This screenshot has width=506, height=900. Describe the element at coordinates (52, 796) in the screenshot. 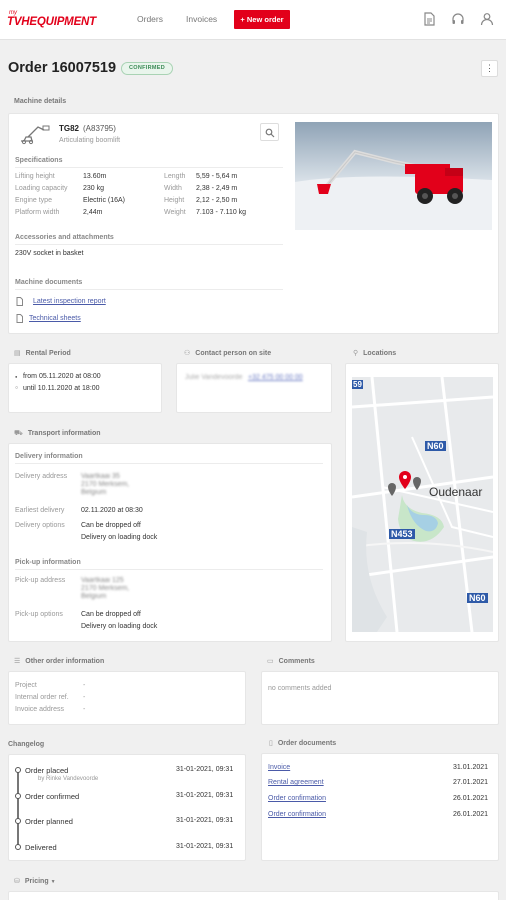

I see `changelog-title: Order confirmed` at that location.